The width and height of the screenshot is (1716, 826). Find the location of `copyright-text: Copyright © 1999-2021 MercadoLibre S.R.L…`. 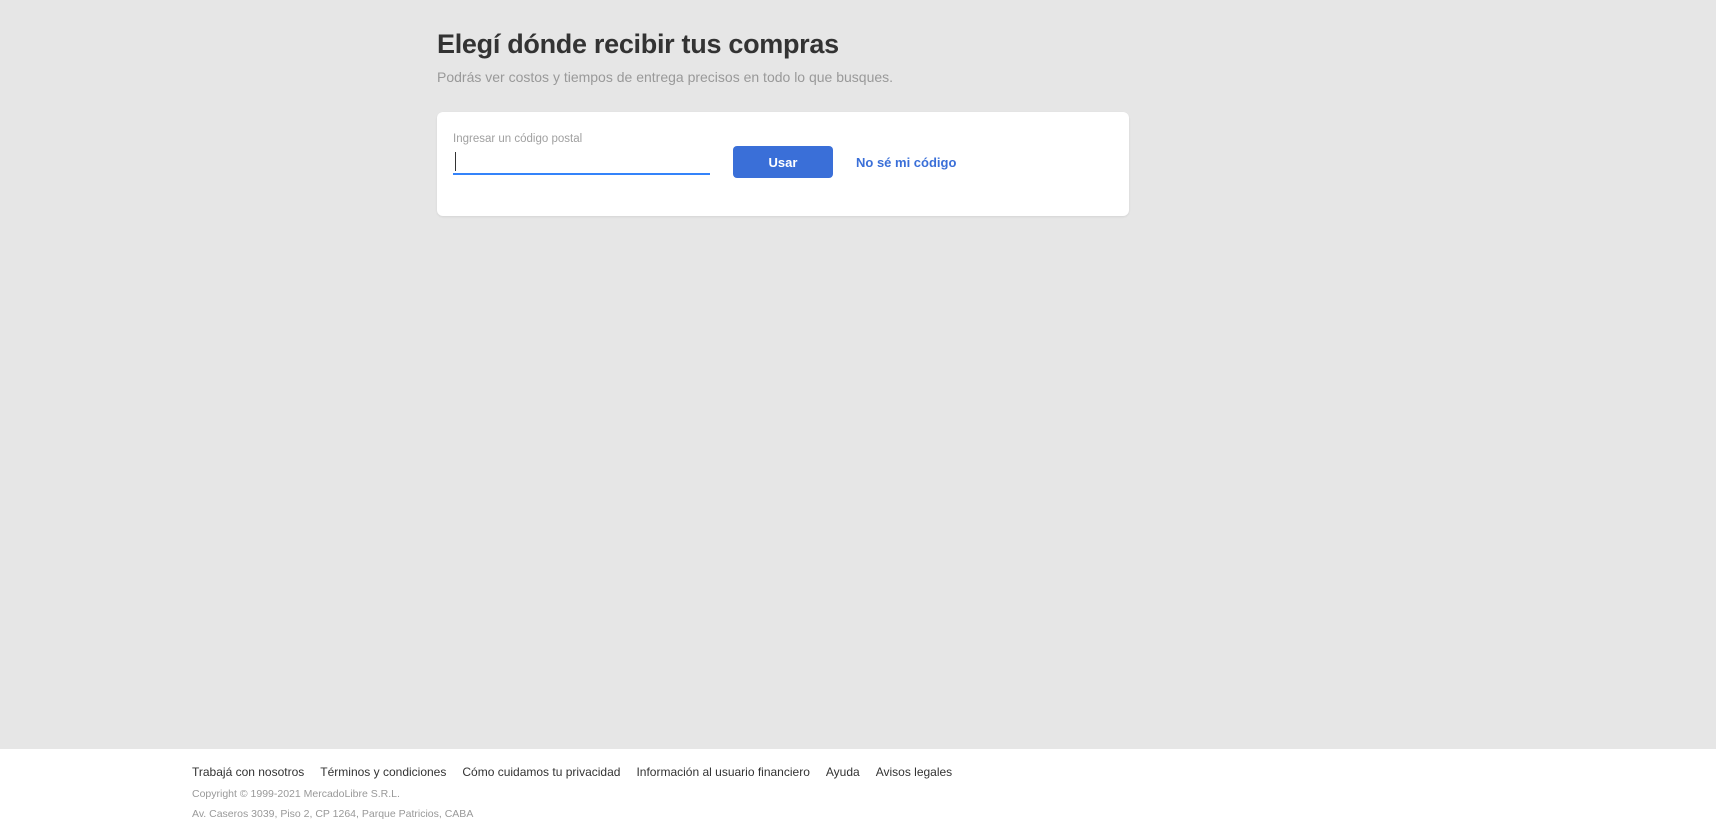

copyright-text: Copyright © 1999-2021 MercadoLibre S.R.L… is located at coordinates (296, 794).